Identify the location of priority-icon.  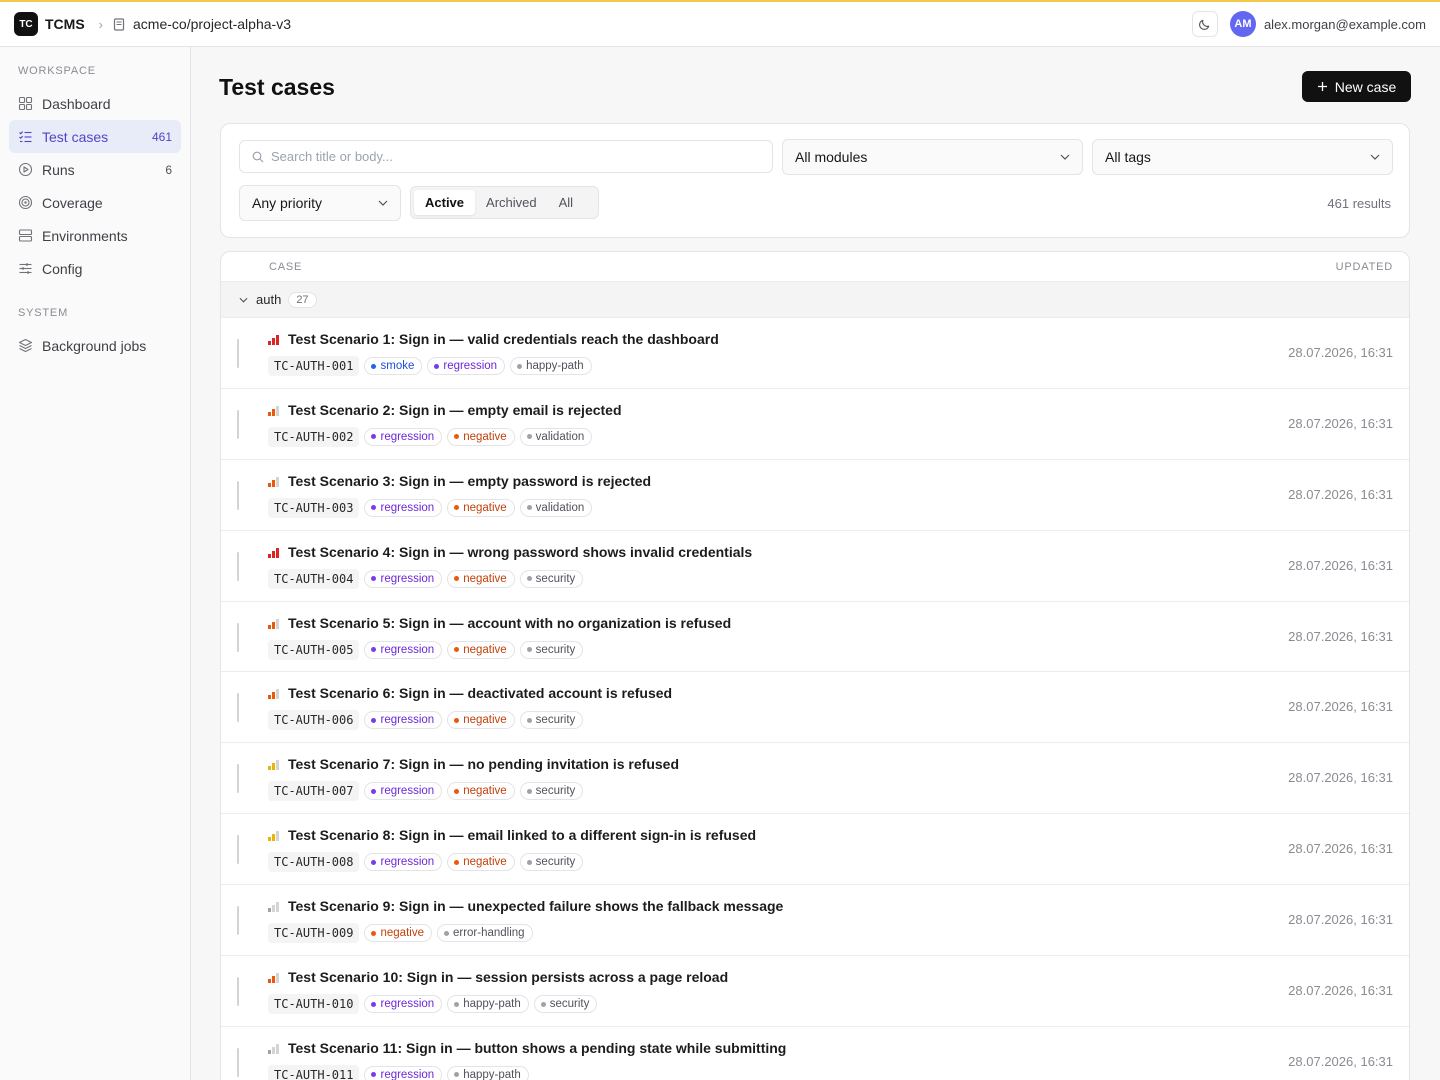
(274, 836).